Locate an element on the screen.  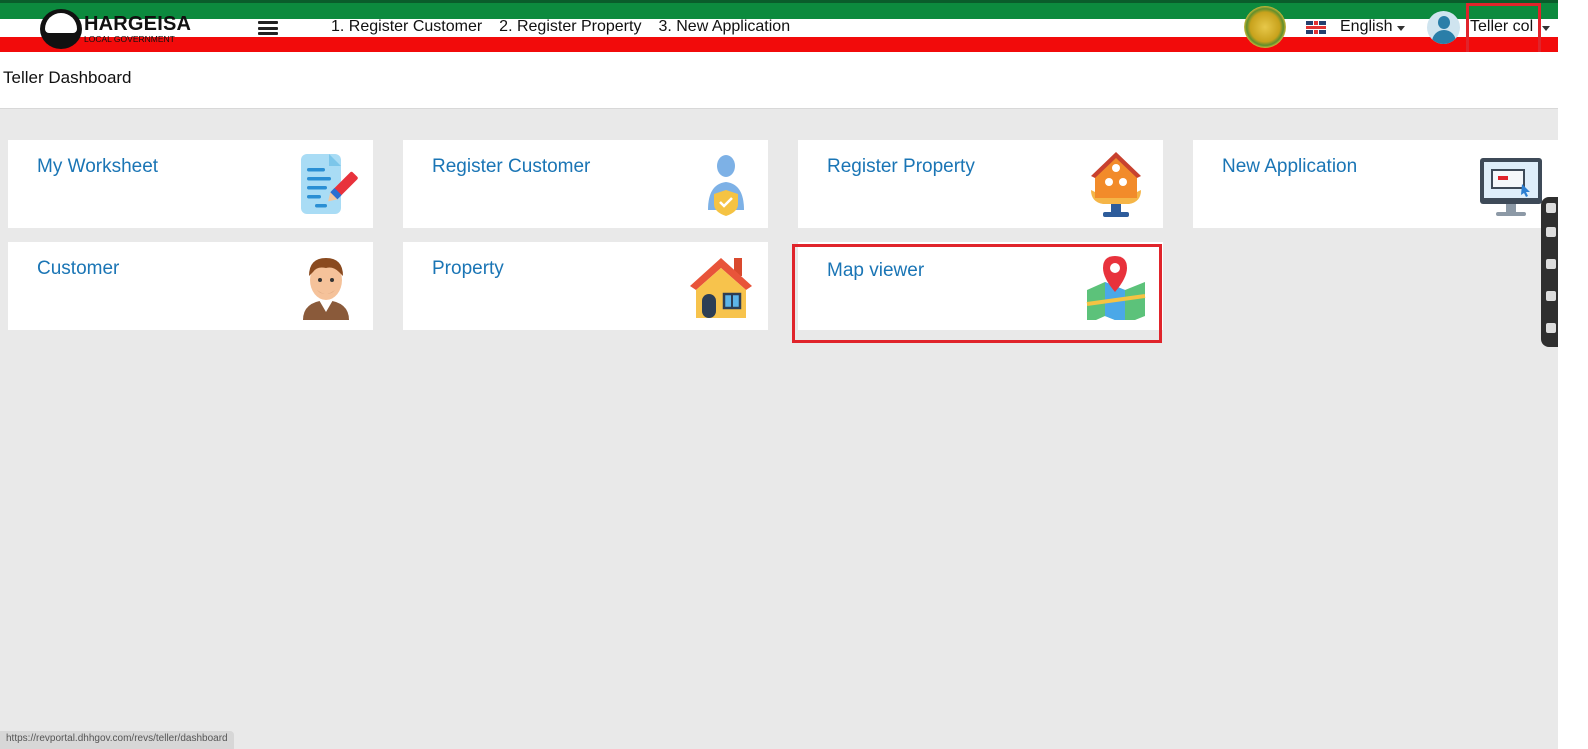
gear-icon is located at coordinates (1551, 328).